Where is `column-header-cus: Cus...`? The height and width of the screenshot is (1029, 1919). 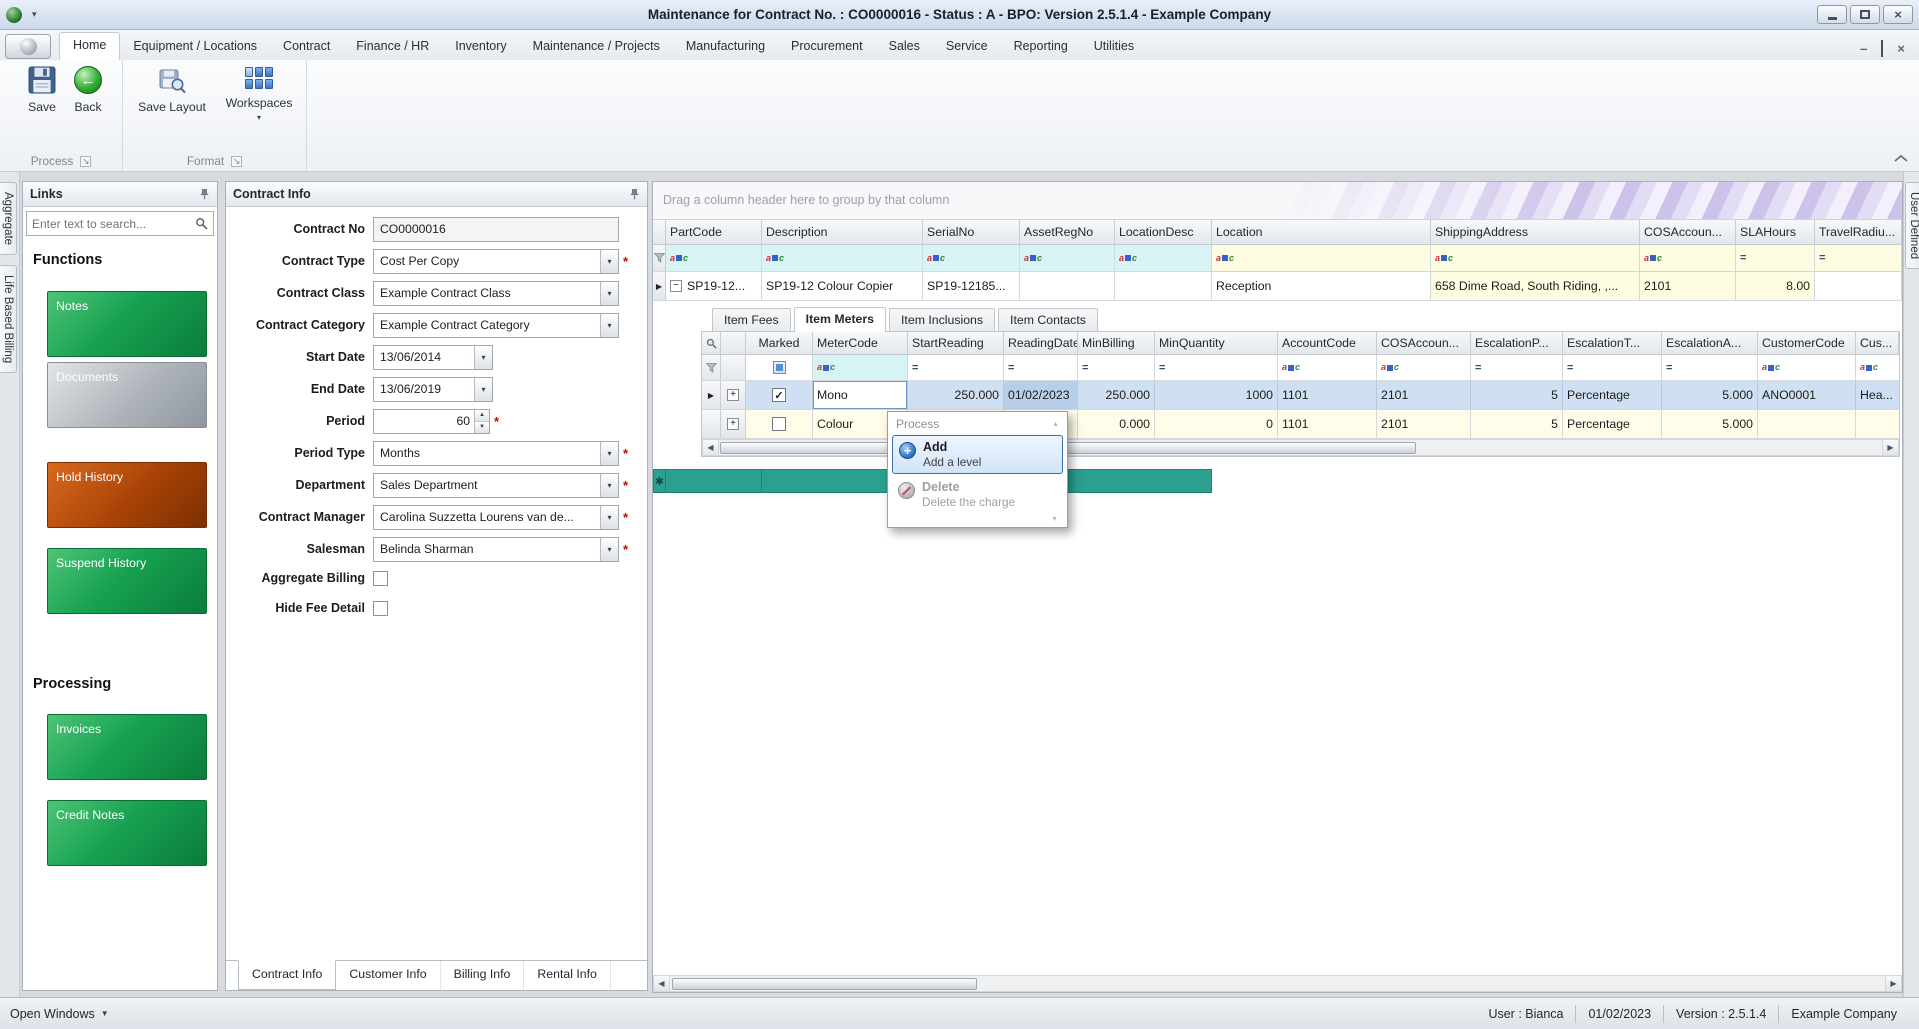 column-header-cus: Cus... is located at coordinates (1877, 343).